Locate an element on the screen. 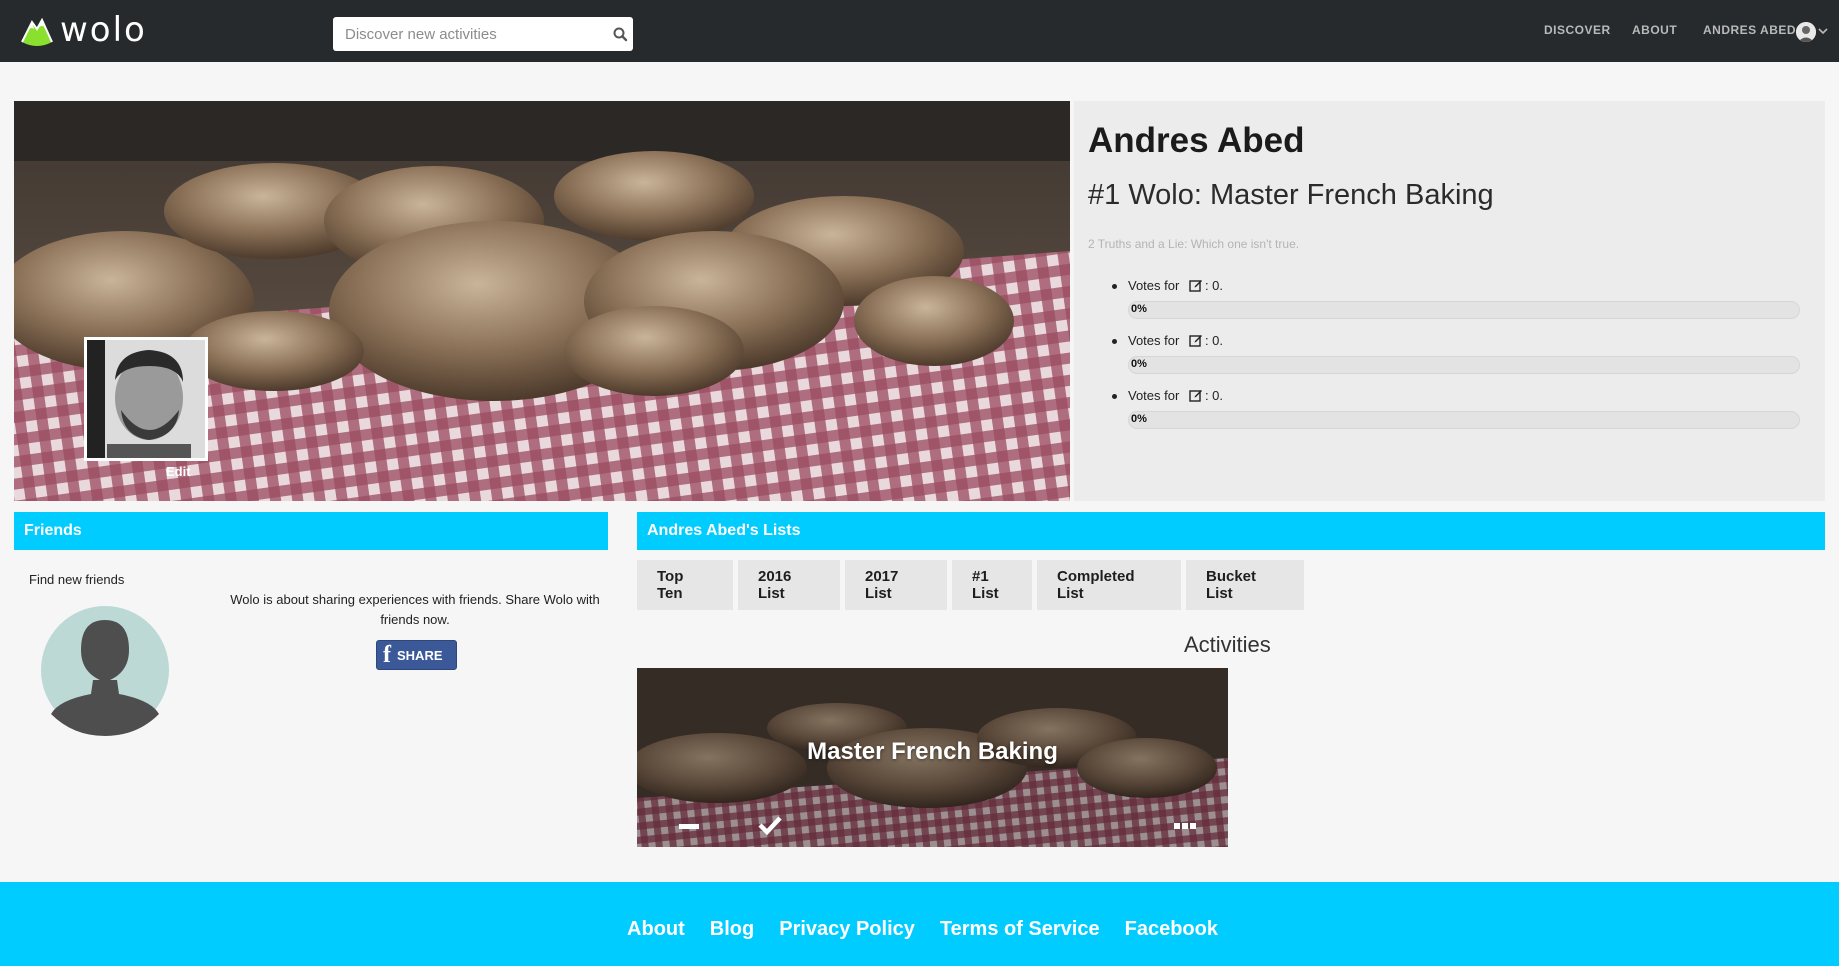  brand-name: wolo is located at coordinates (103, 30).